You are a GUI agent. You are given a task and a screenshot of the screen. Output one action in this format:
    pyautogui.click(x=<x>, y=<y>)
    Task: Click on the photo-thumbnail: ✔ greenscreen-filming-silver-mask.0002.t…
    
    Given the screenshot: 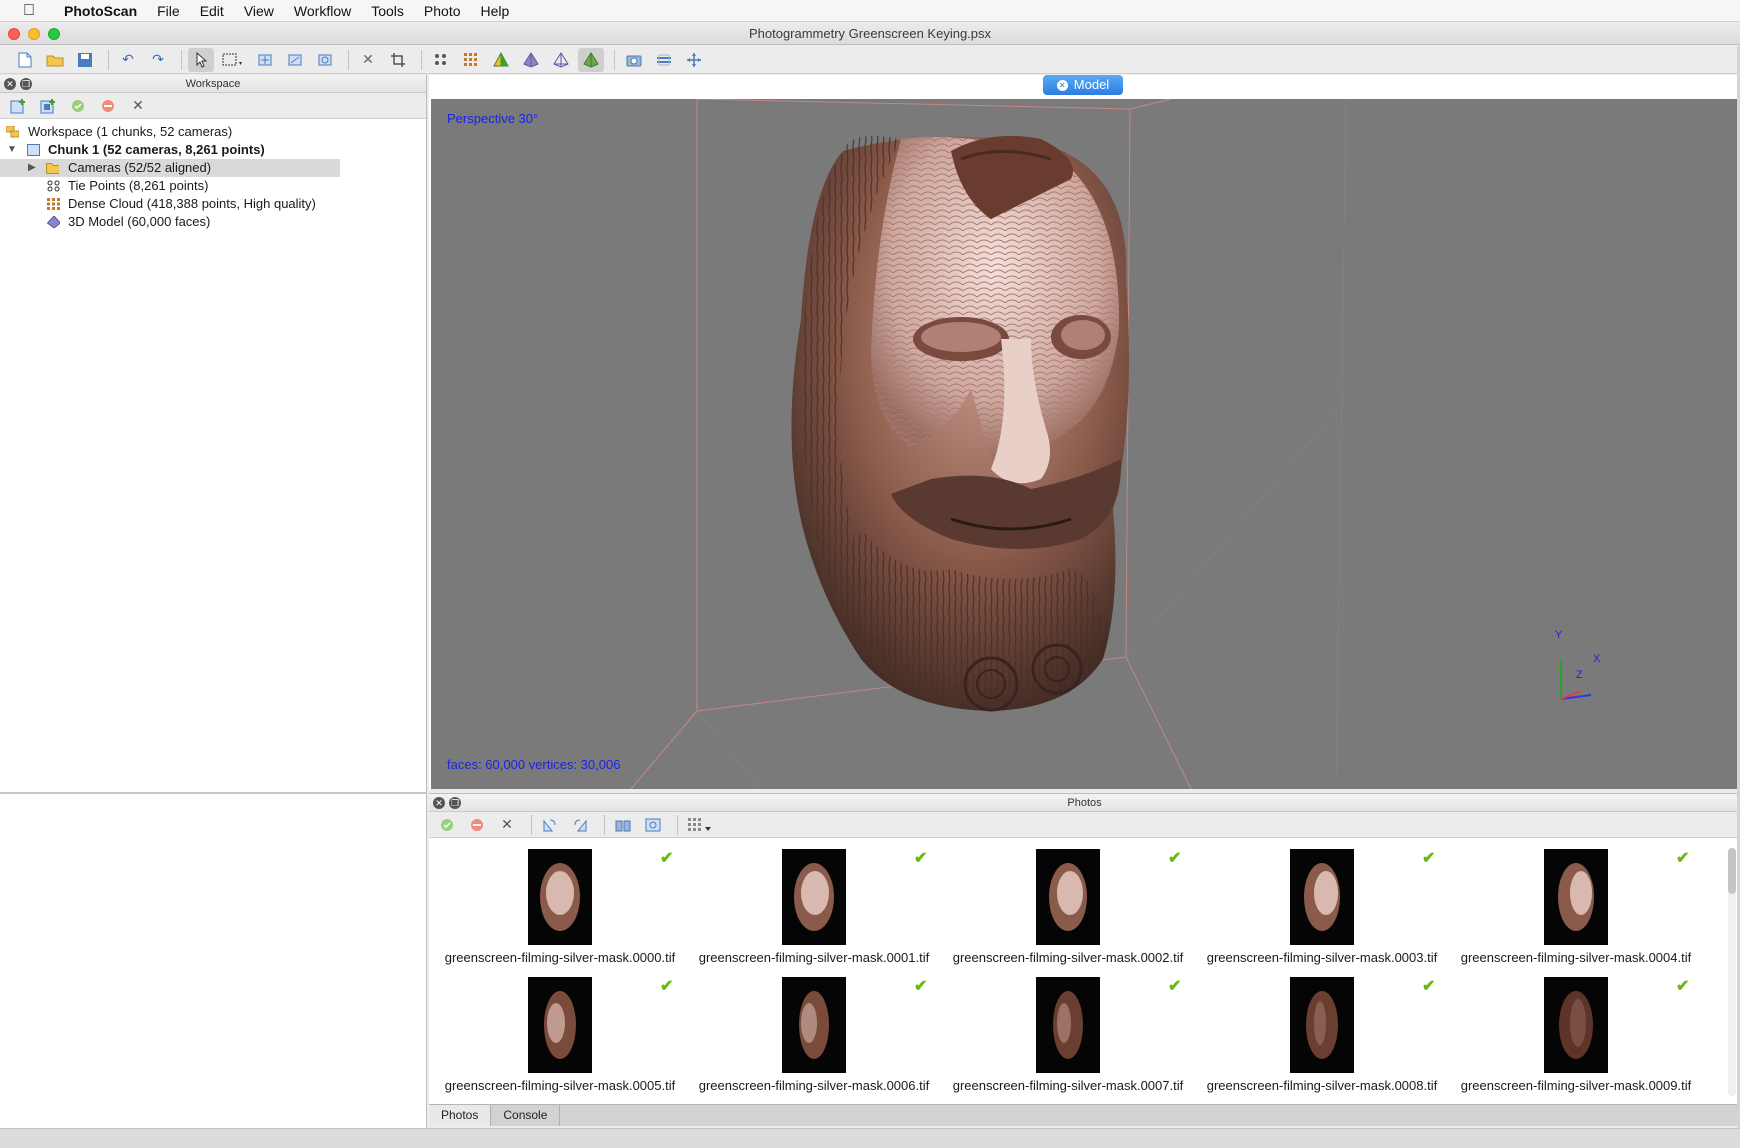 What is the action you would take?
    pyautogui.click(x=1068, y=908)
    